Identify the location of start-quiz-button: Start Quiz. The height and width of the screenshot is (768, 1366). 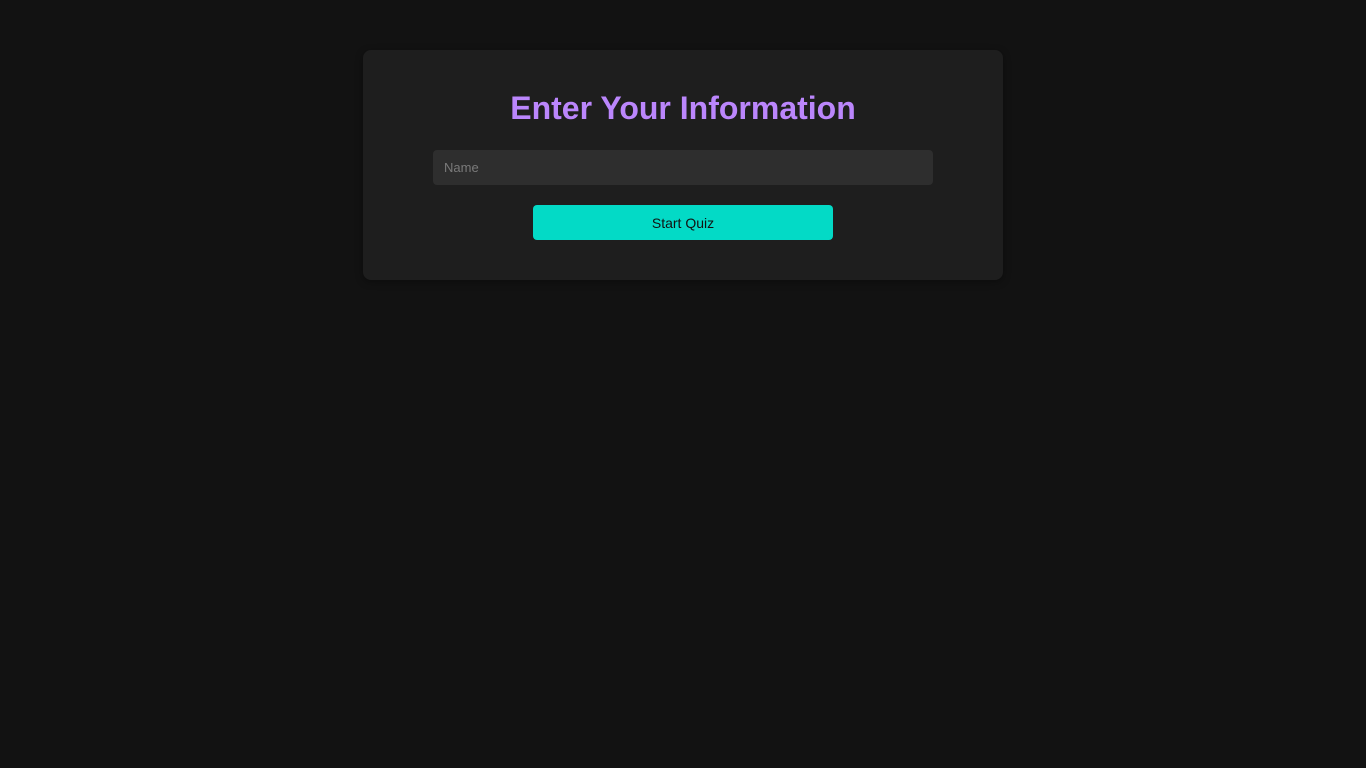
(683, 222).